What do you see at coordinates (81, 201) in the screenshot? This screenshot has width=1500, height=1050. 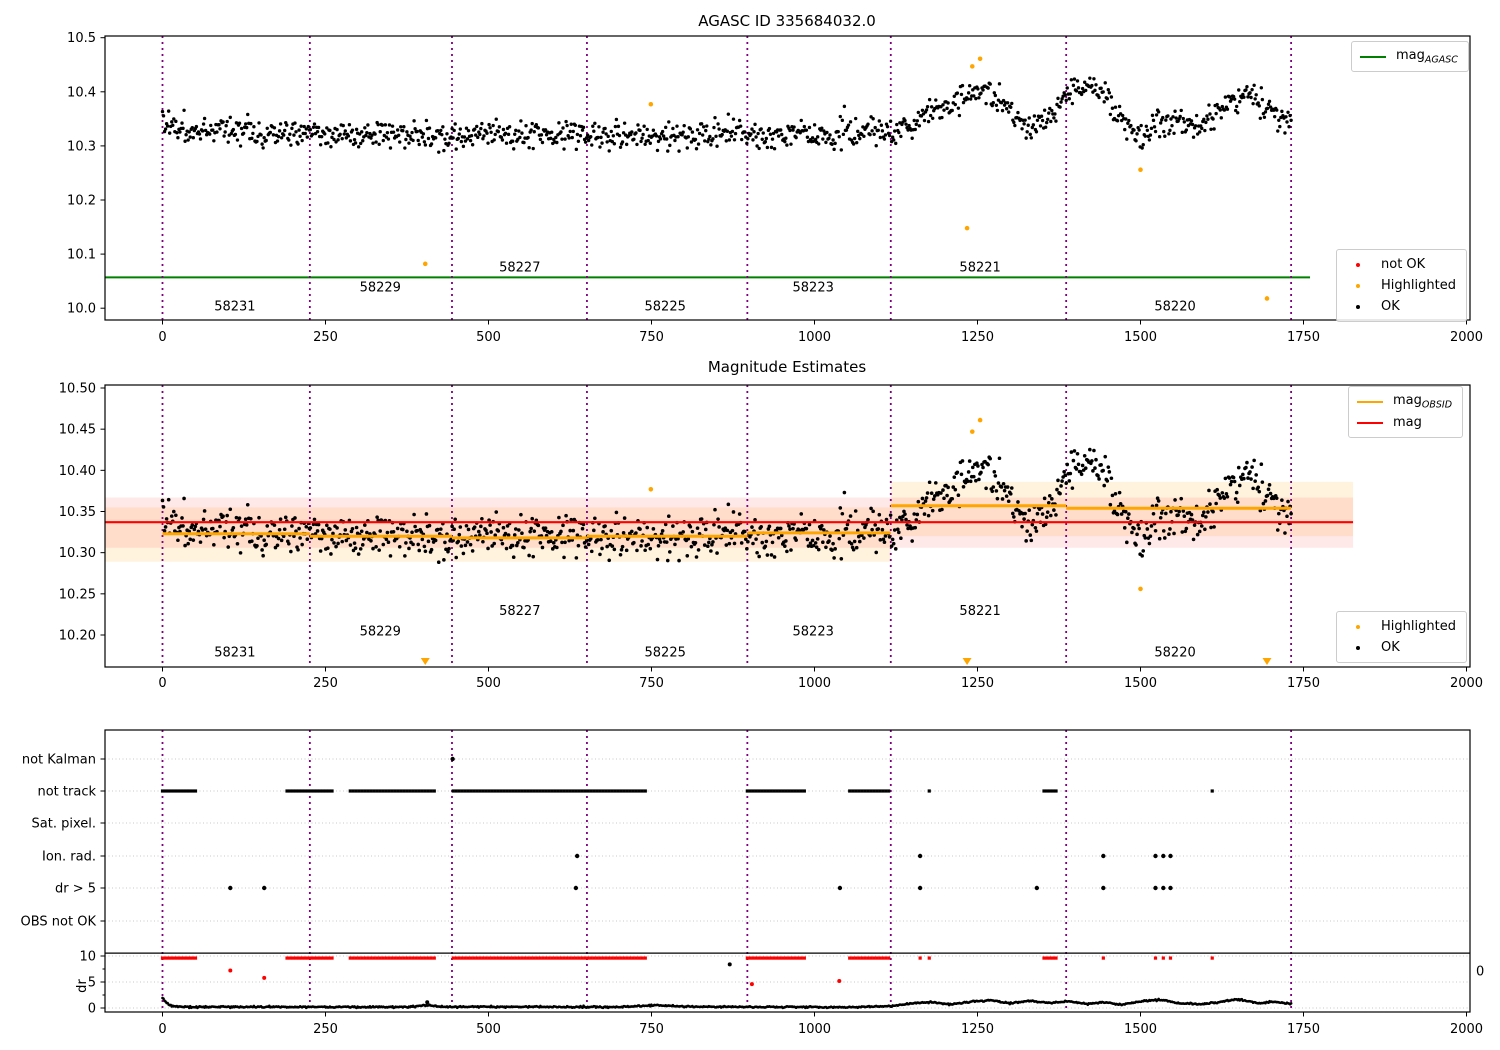 I see `axis-text: 10.2` at bounding box center [81, 201].